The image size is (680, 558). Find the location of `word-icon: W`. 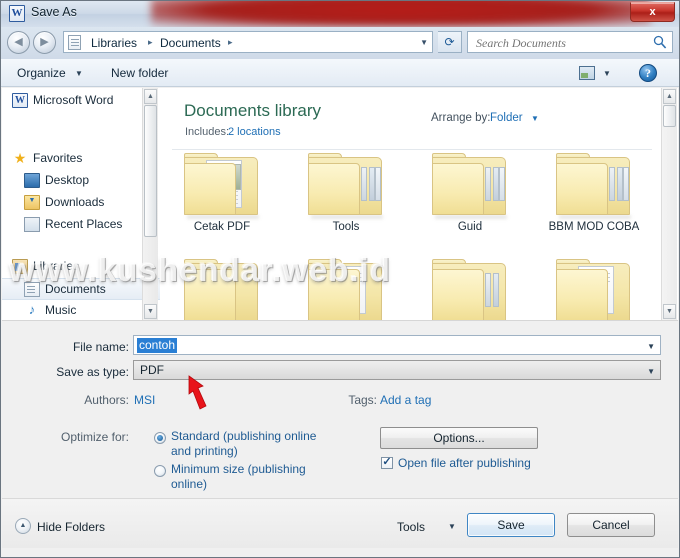

word-icon: W is located at coordinates (17, 13).